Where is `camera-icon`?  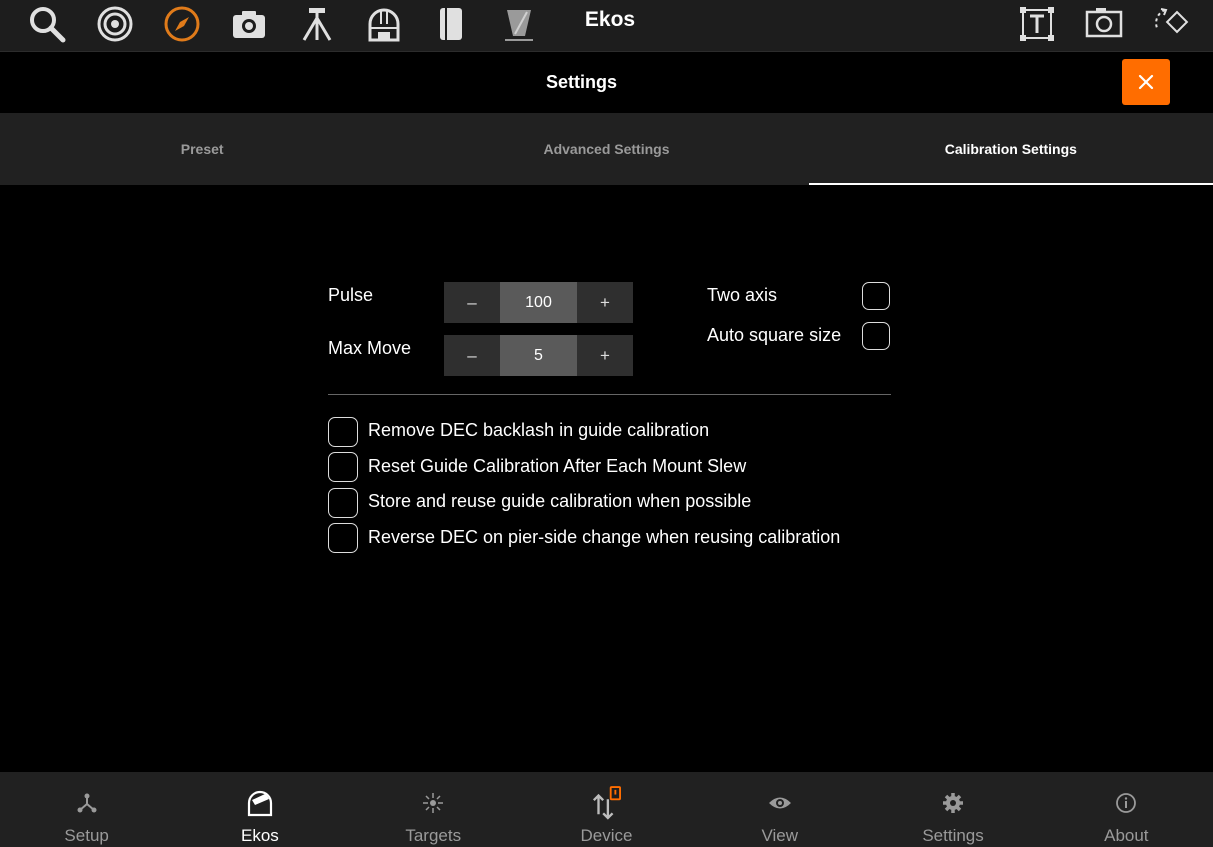
camera-icon is located at coordinates (249, 24).